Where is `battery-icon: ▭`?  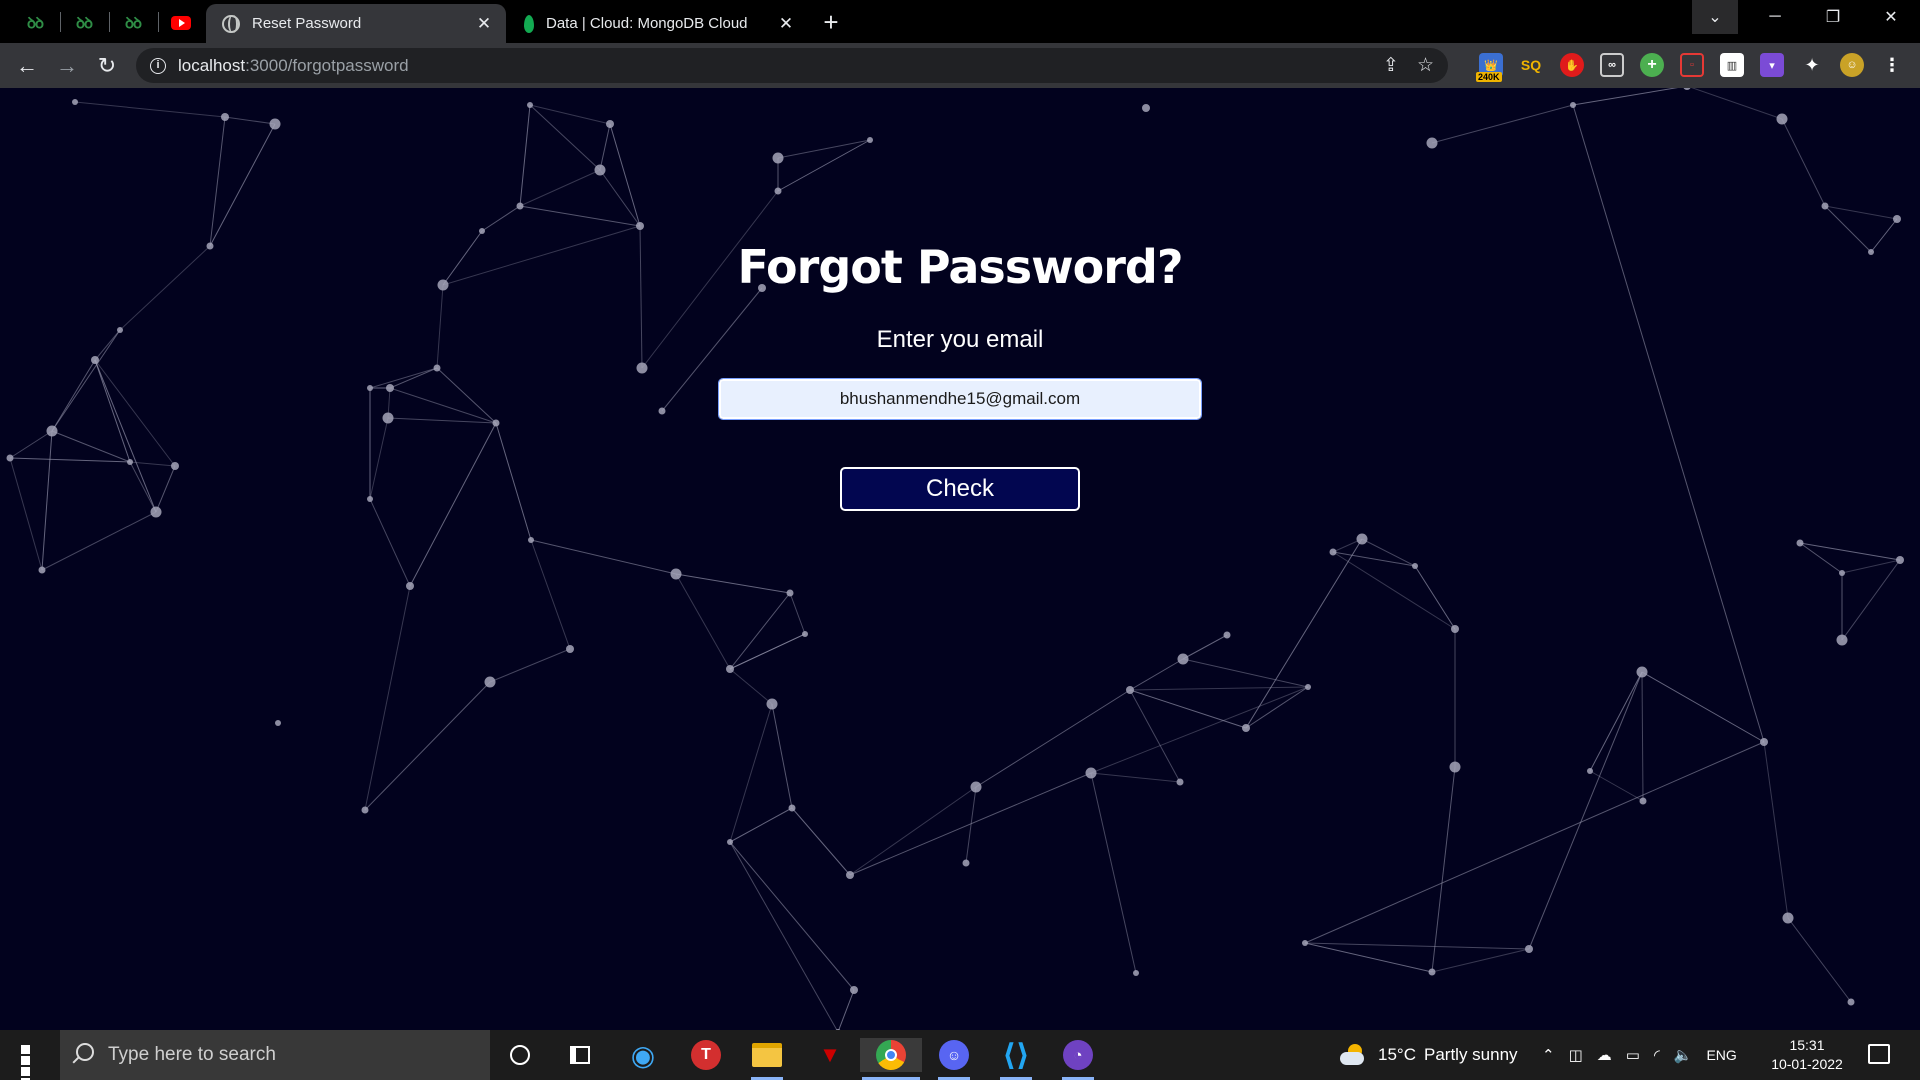 battery-icon: ▭ is located at coordinates (1633, 1055).